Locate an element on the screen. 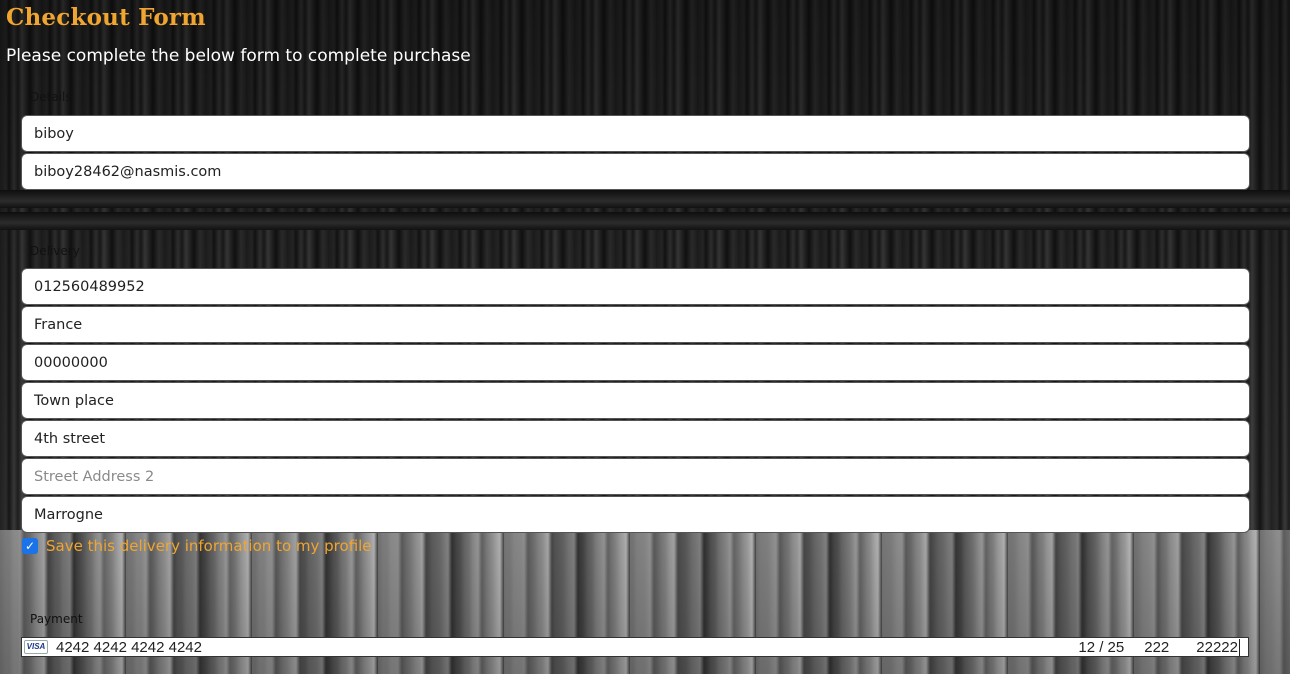  payment-legend: Payment is located at coordinates (56, 619).